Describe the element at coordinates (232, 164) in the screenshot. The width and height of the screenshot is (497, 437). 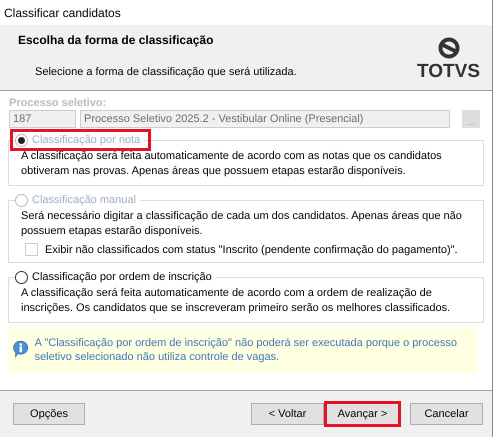
I see `option-description: A classificação será feita automaticamente de acordo com as notas que os candidatos obtiveram nas provas. Apenas áreas que possuem etapas estarão disponíveis.` at that location.